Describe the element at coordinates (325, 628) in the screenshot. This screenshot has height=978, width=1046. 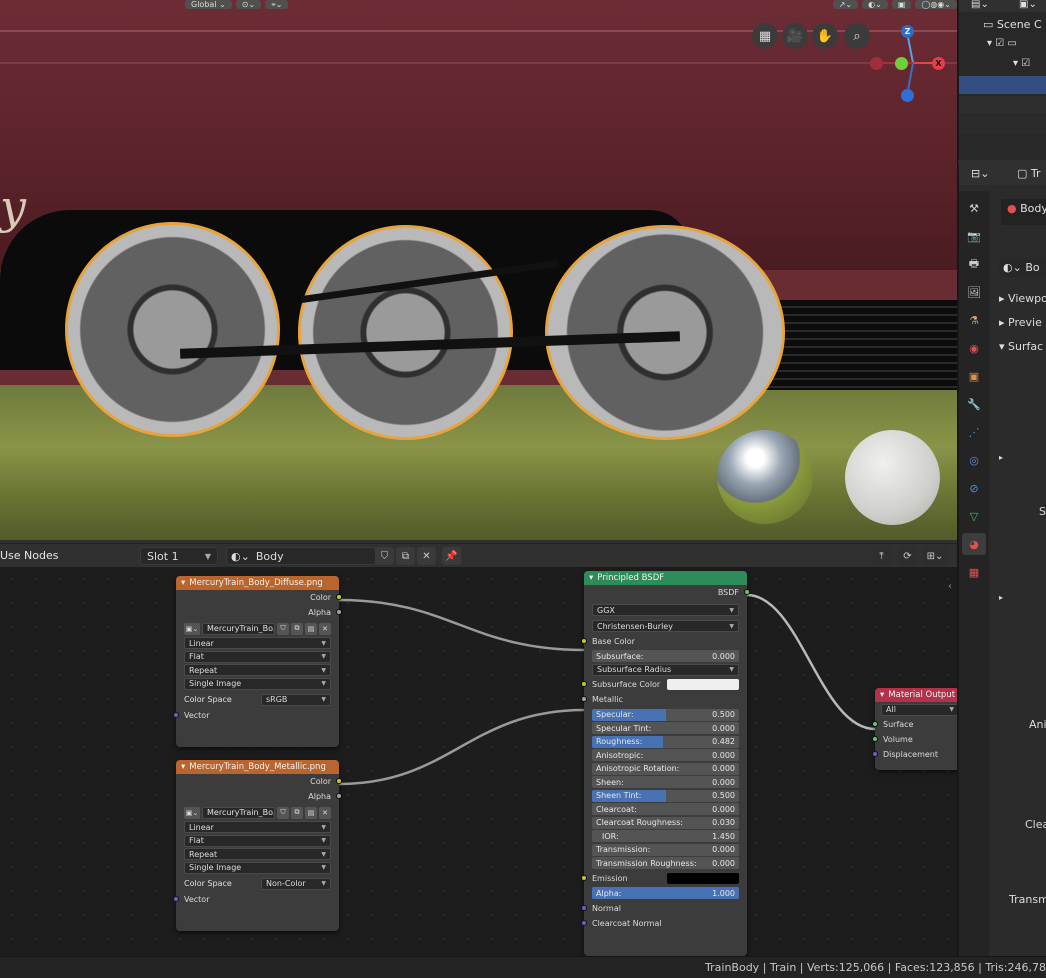
I see `unlink-close-icon: ✕` at that location.